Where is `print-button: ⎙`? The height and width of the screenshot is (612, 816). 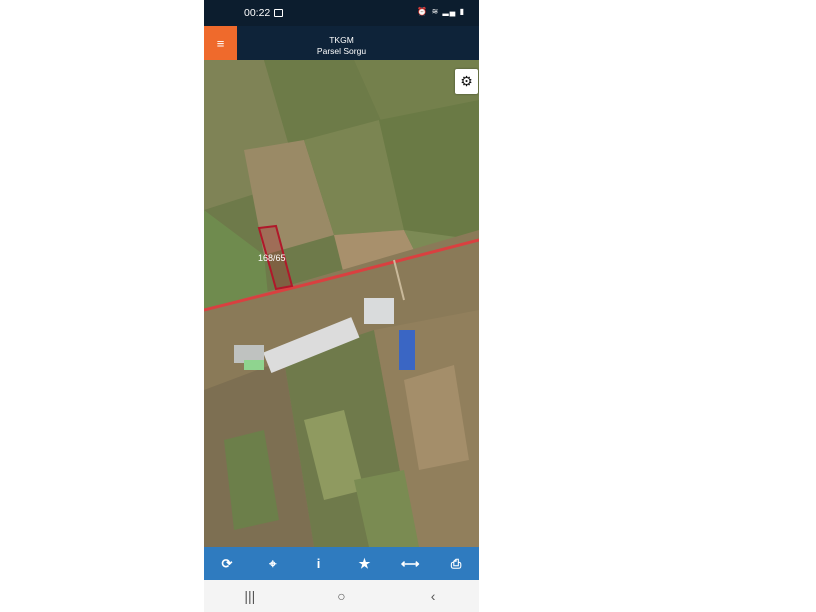 print-button: ⎙ is located at coordinates (456, 564).